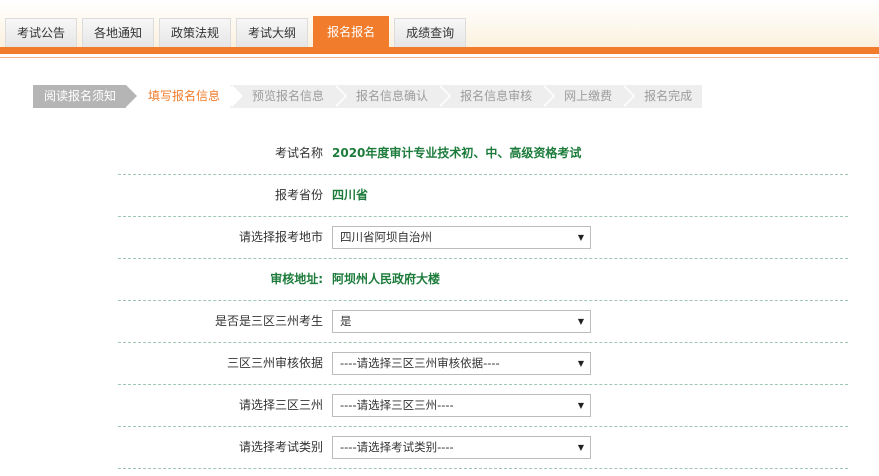 This screenshot has height=476, width=879. What do you see at coordinates (497, 96) in the screenshot?
I see `step-review: 报名信息审核` at bounding box center [497, 96].